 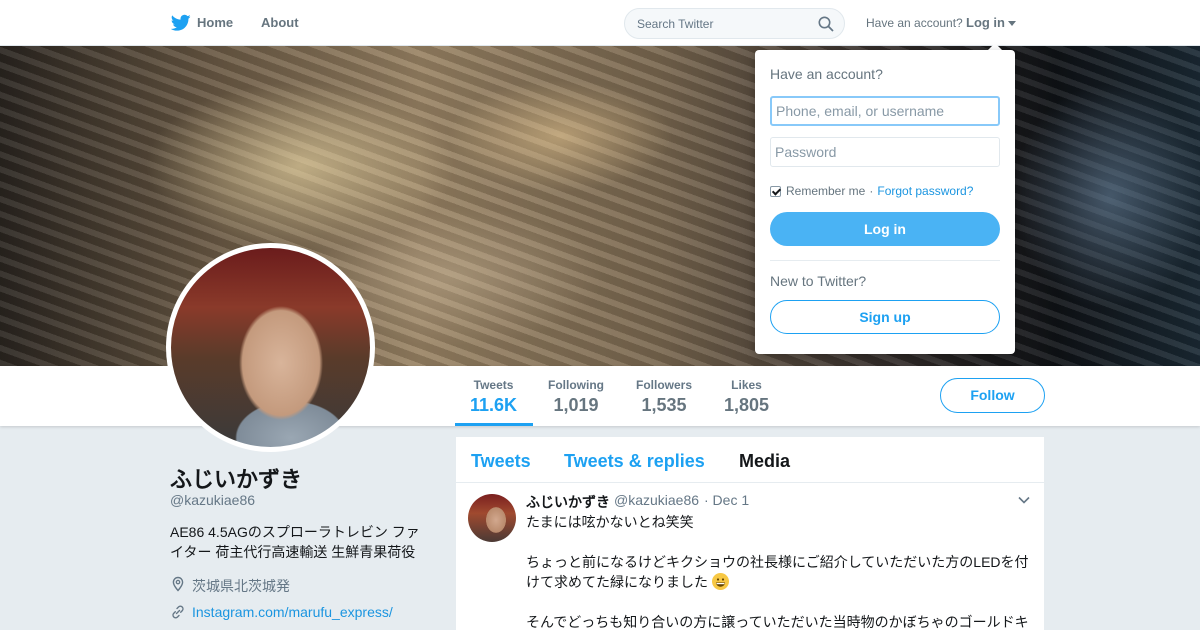 What do you see at coordinates (568, 502) in the screenshot?
I see `tweet-author-name: ふじいかずき` at bounding box center [568, 502].